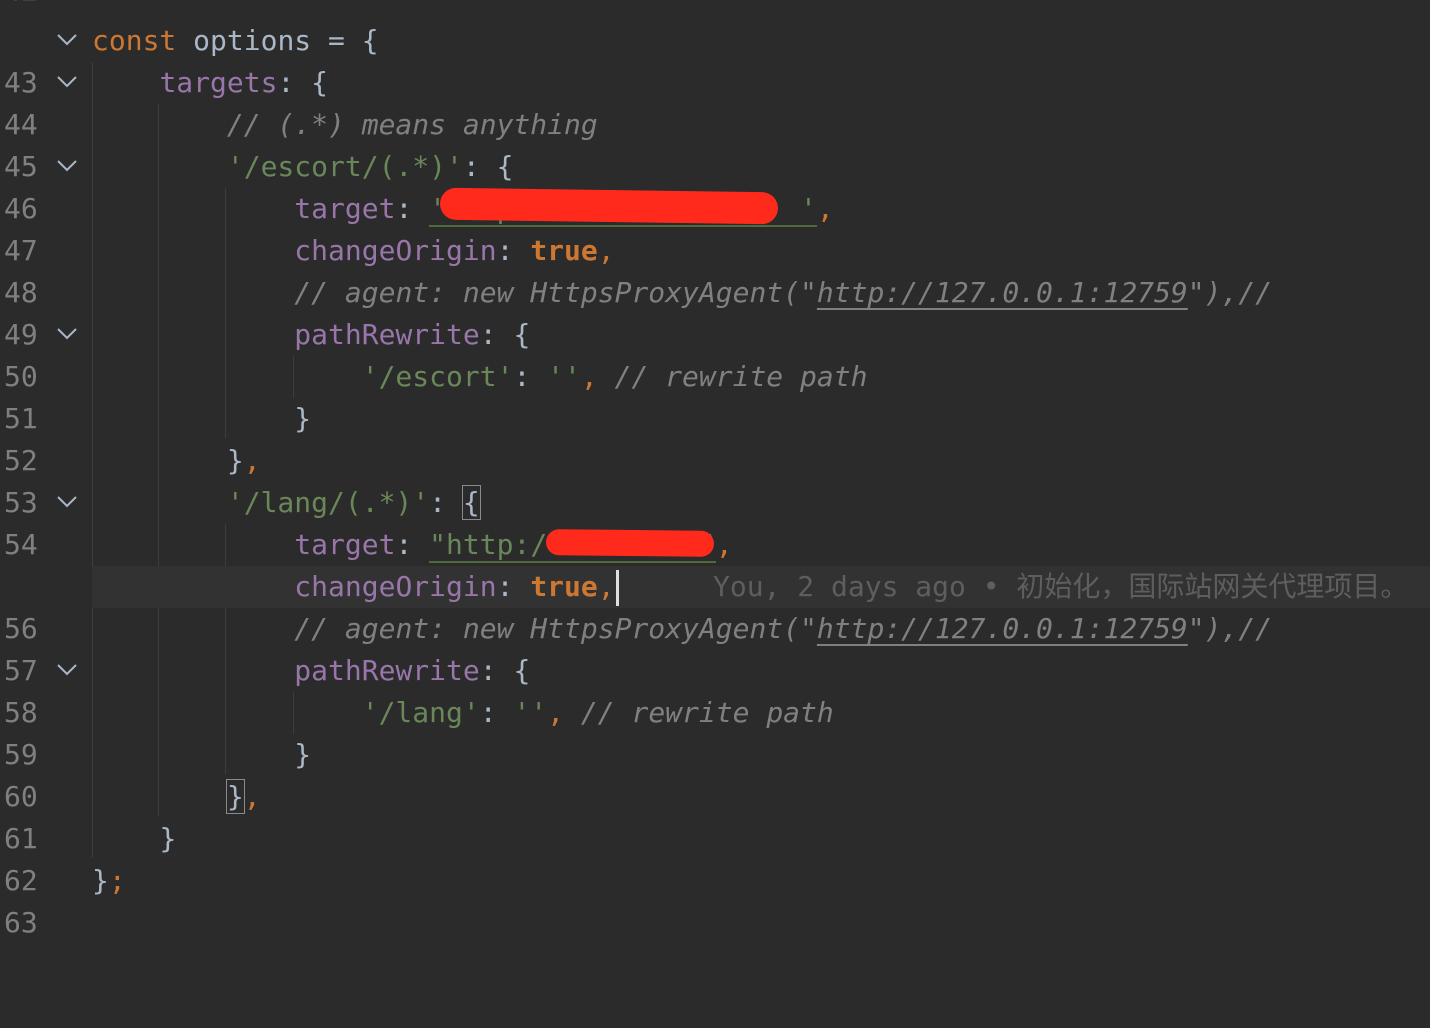 Image resolution: width=1430 pixels, height=1028 pixels. What do you see at coordinates (715, 59) in the screenshot?
I see `code-line: 43 const options = {` at bounding box center [715, 59].